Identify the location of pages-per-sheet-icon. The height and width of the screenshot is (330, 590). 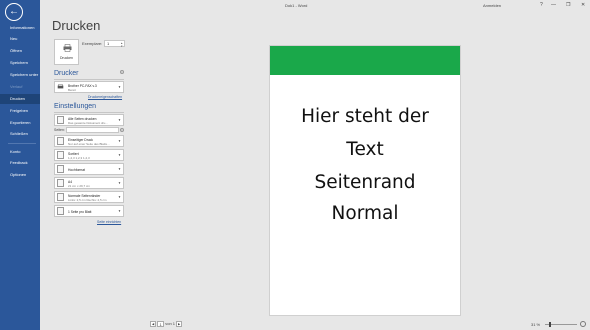
(60, 211).